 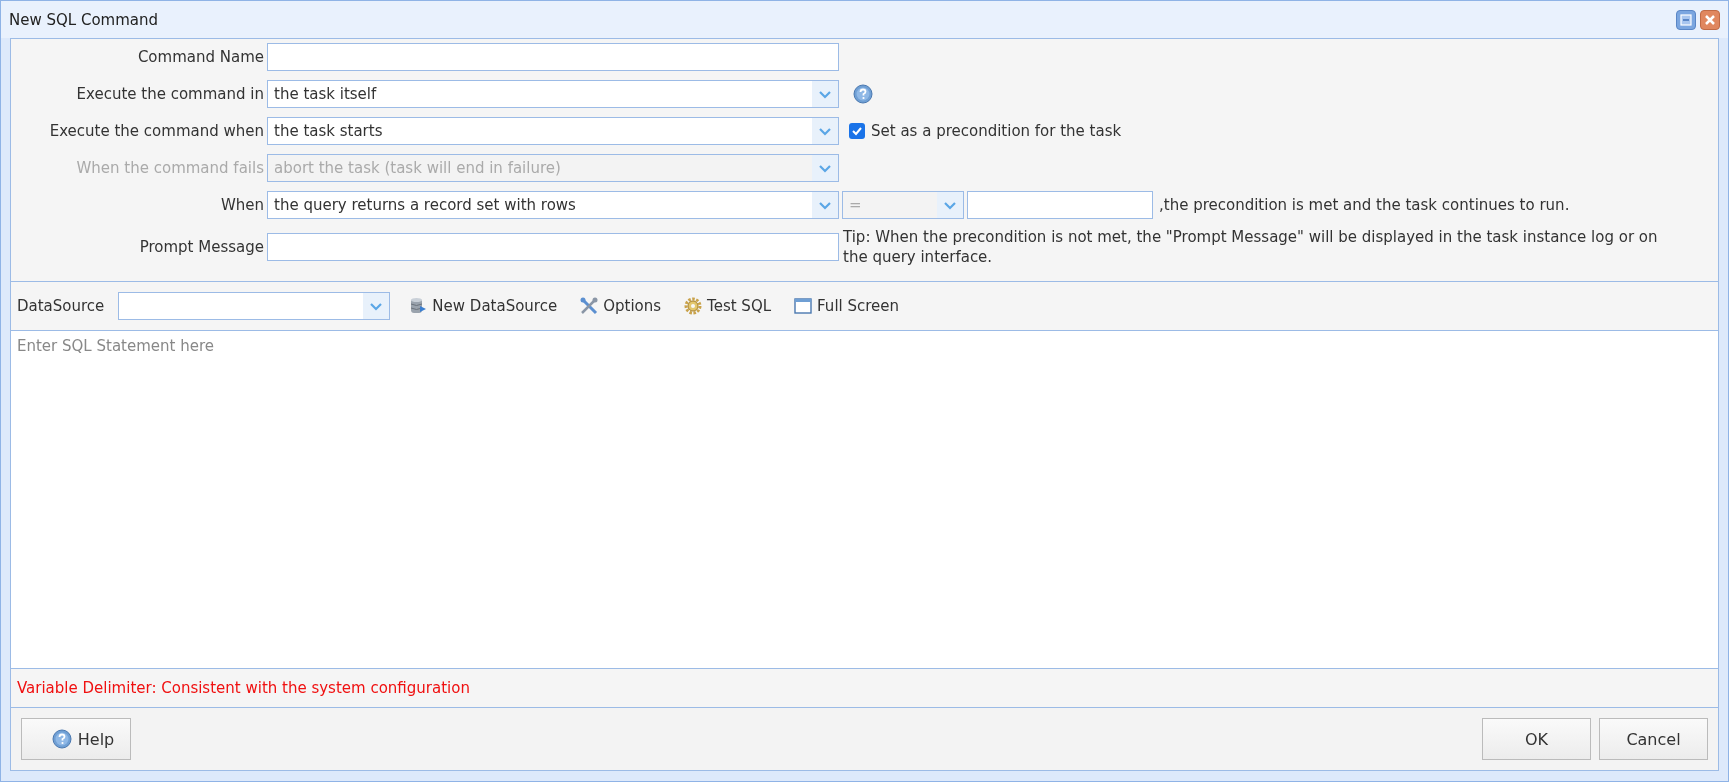 I want to click on window-icon, so click(x=803, y=306).